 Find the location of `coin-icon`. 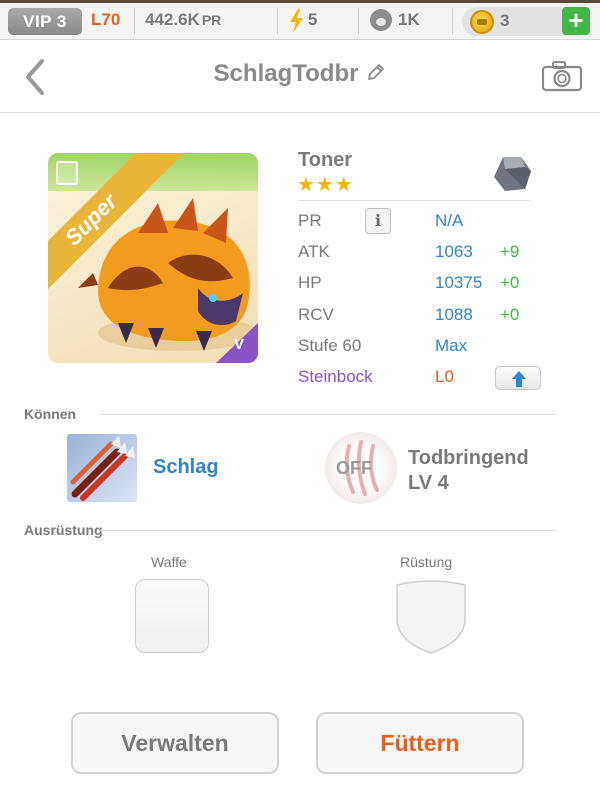

coin-icon is located at coordinates (482, 22).